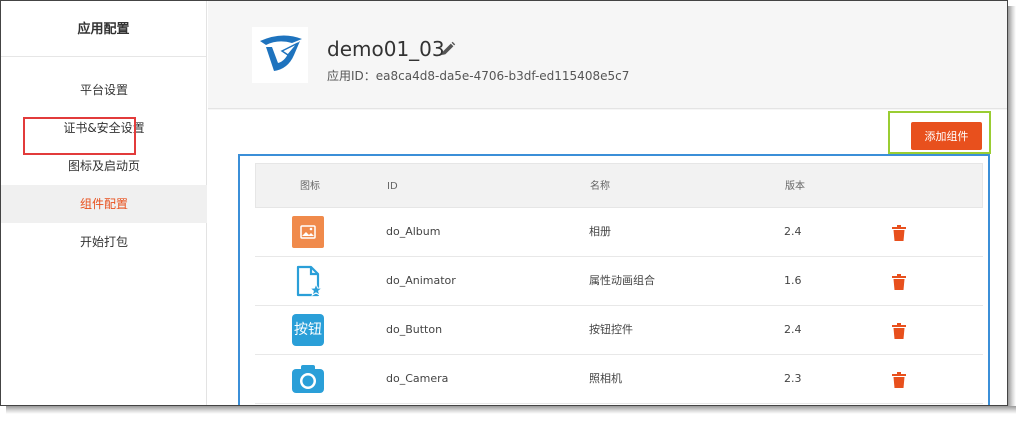 The height and width of the screenshot is (421, 1024). Describe the element at coordinates (605, 378) in the screenshot. I see `component-name: 照相机` at that location.